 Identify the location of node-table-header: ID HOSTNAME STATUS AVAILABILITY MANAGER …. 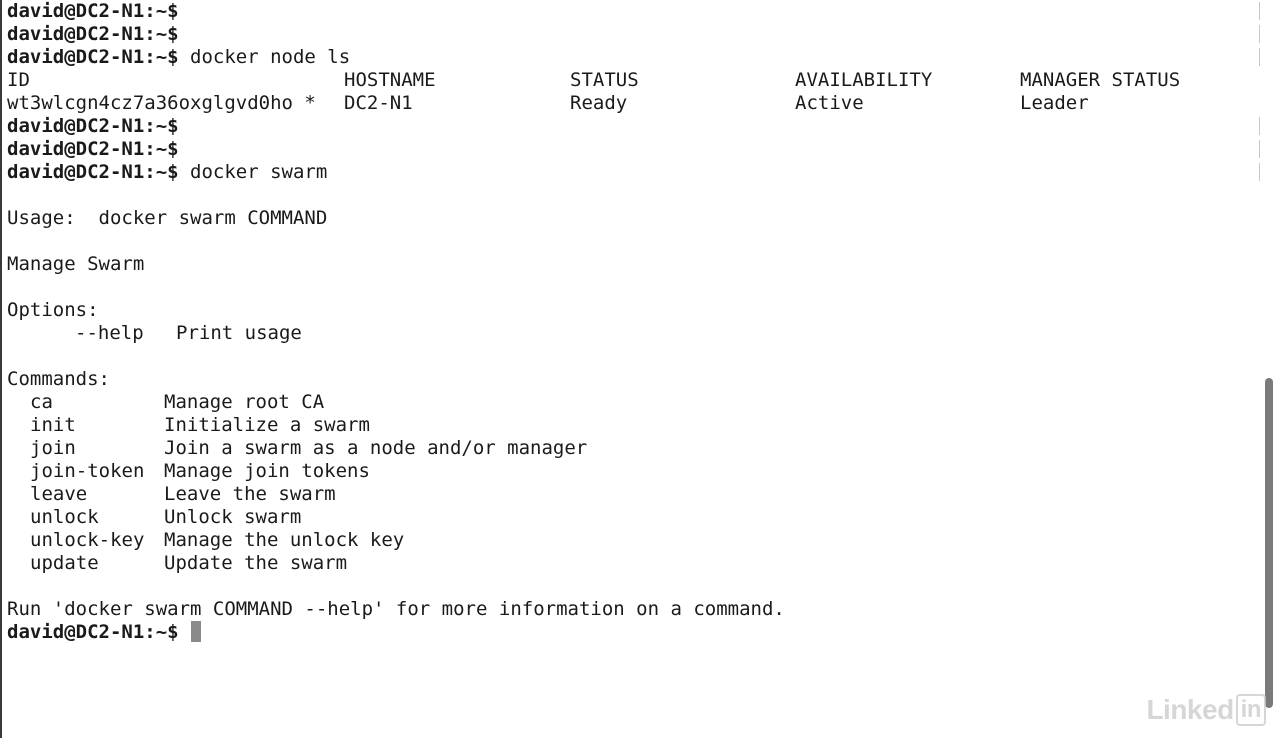
(632, 80).